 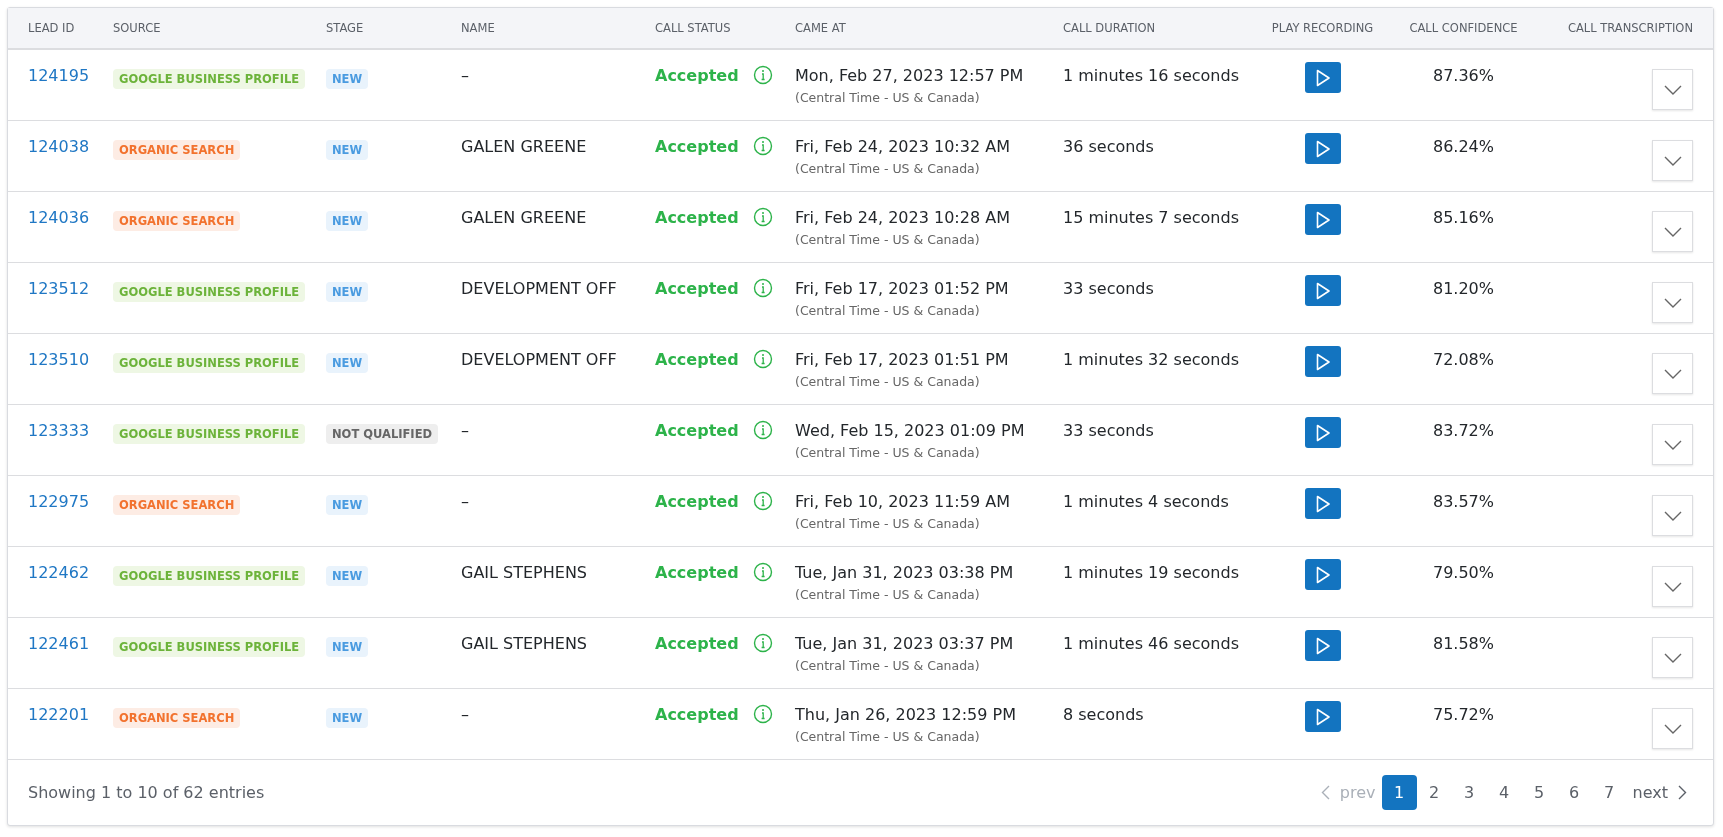 What do you see at coordinates (910, 430) in the screenshot?
I see `call-datetime: Wed, Feb 15, 2023 01:09 PM` at bounding box center [910, 430].